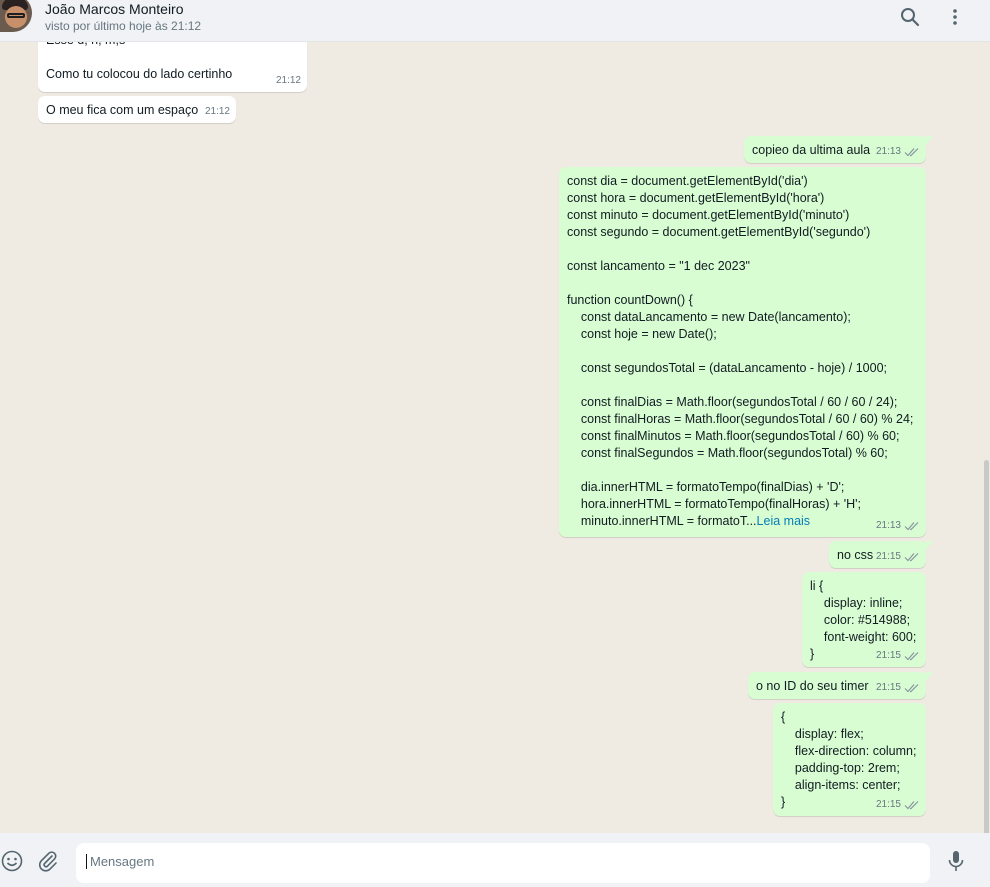  Describe the element at coordinates (503, 863) in the screenshot. I see `message-input: Mensagem` at that location.